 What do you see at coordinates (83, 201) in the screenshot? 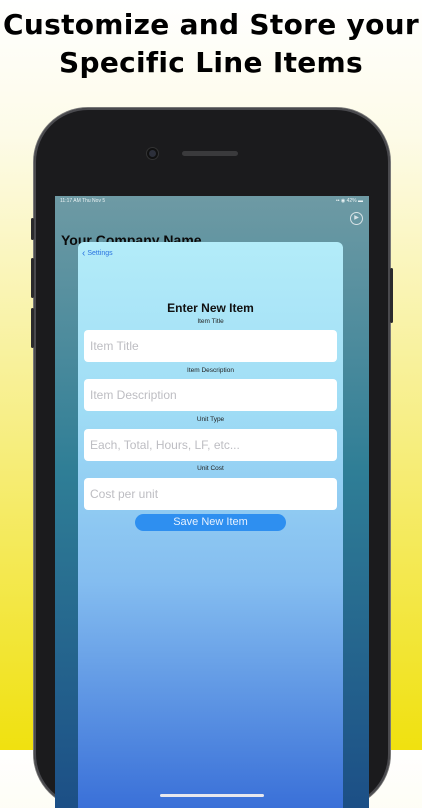
I see `status-time: 11:17 AM Thu Nov 5` at bounding box center [83, 201].